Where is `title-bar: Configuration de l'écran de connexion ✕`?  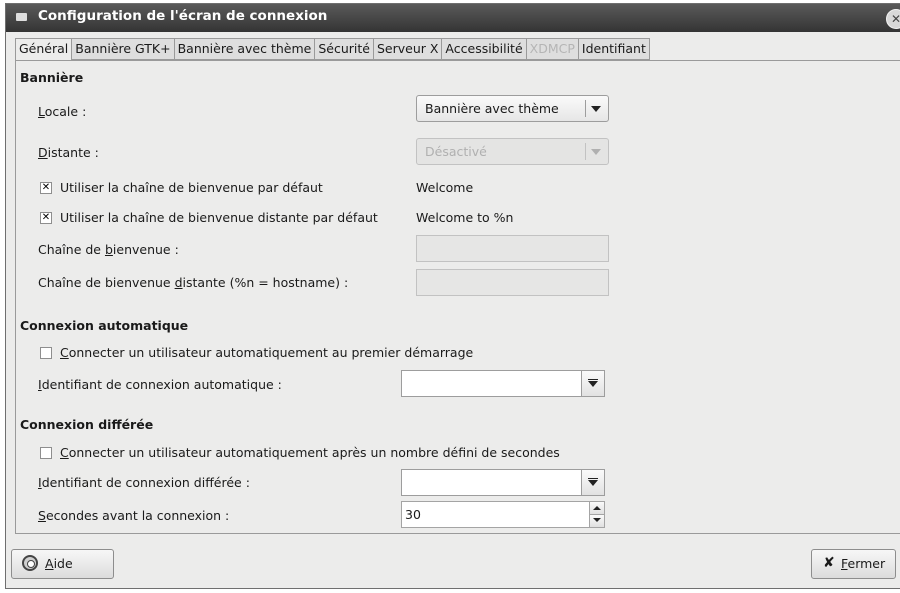 title-bar: Configuration de l'écran de connexion ✕ is located at coordinates (453, 18).